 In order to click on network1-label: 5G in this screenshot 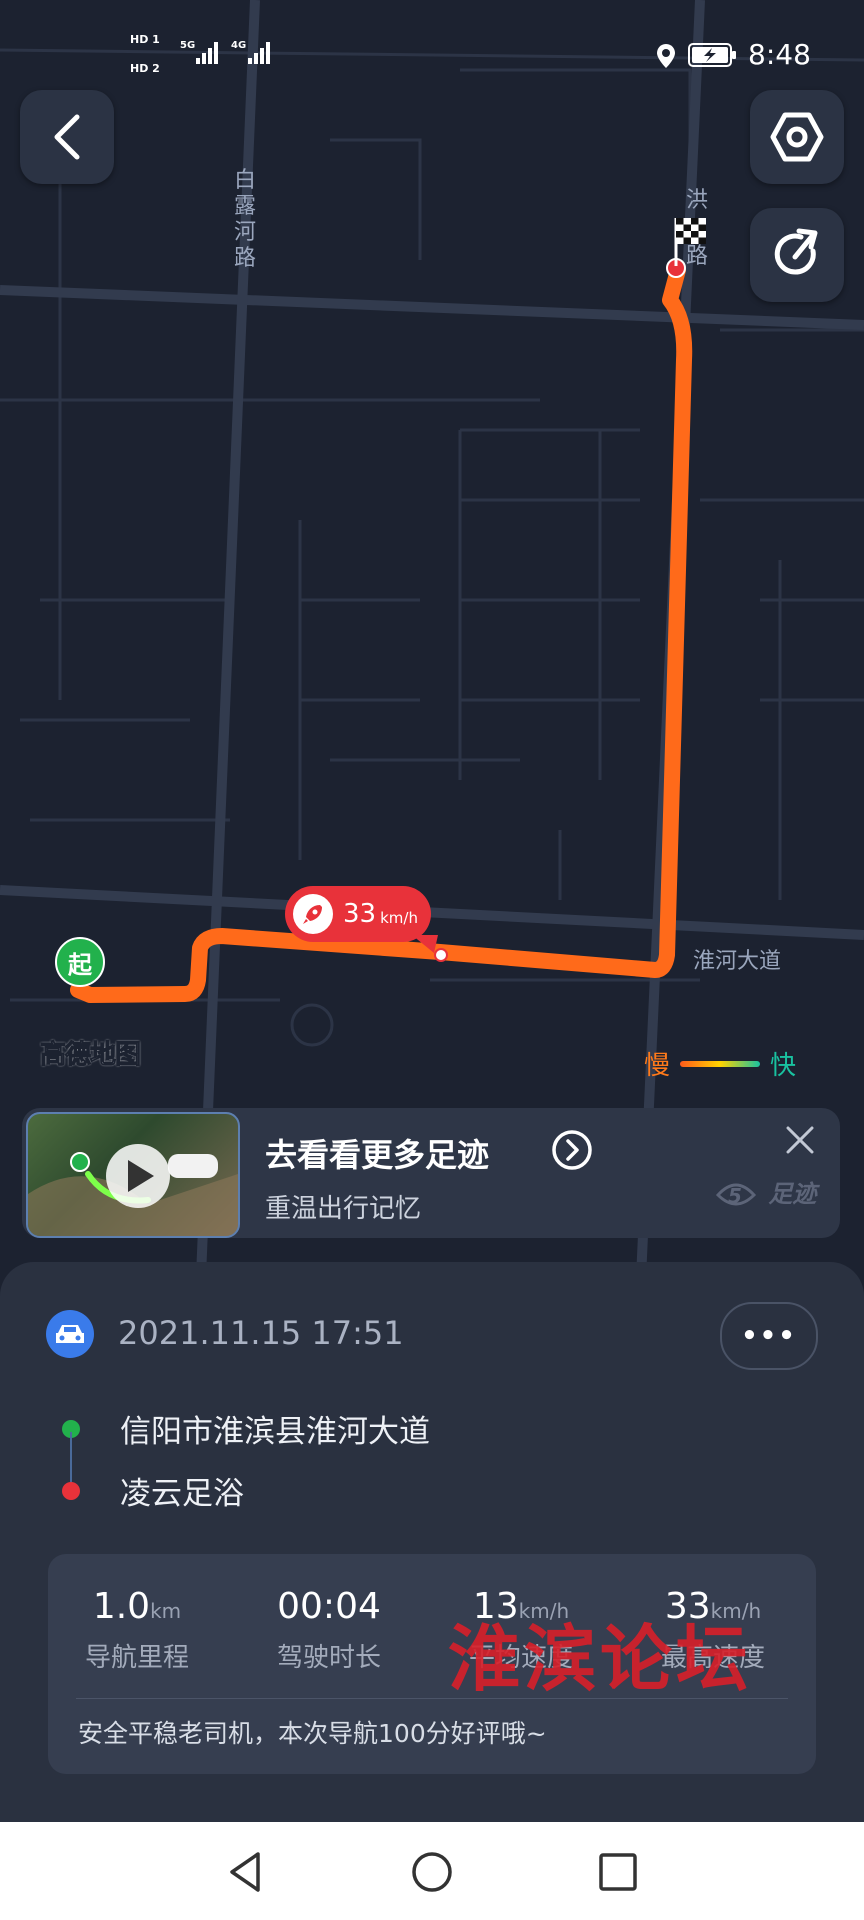, I will do `click(188, 45)`.